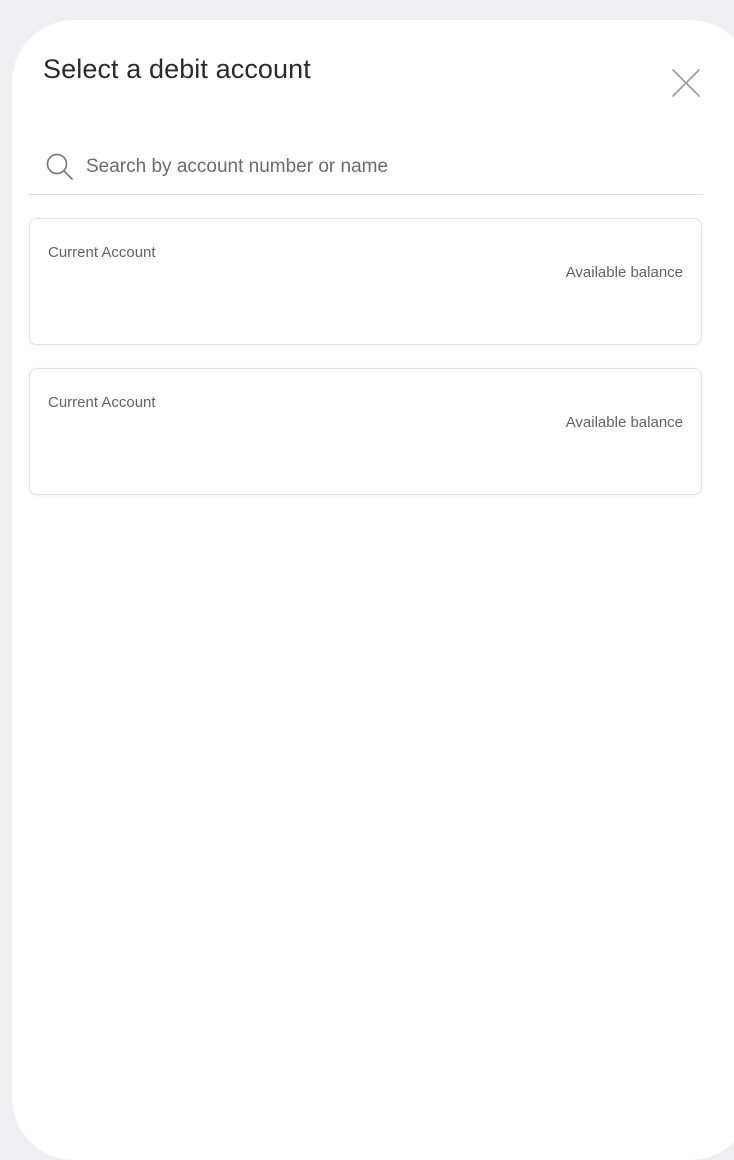 Image resolution: width=734 pixels, height=1160 pixels. I want to click on search-bar, so click(365, 172).